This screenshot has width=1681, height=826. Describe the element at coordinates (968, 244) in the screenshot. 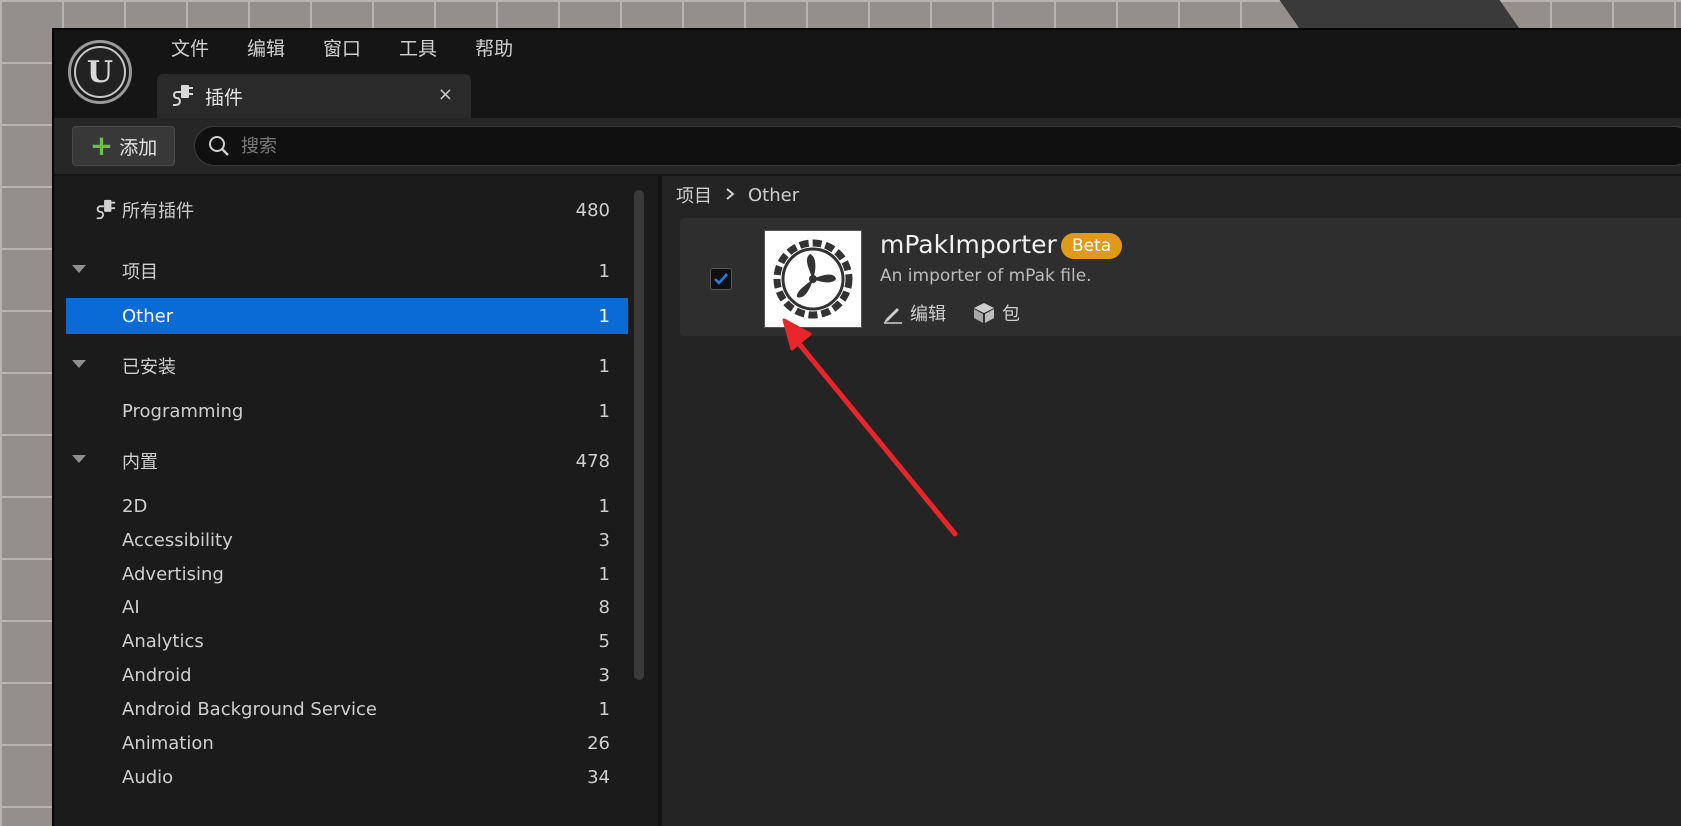

I see `plugin-name: mPakImporter` at that location.